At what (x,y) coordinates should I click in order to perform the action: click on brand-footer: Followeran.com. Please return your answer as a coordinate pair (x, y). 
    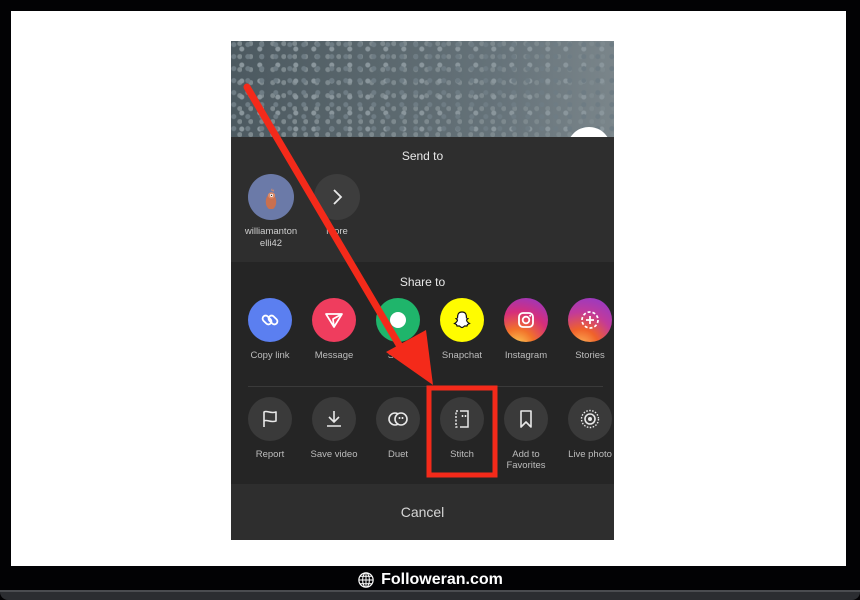
    Looking at the image, I should click on (430, 580).